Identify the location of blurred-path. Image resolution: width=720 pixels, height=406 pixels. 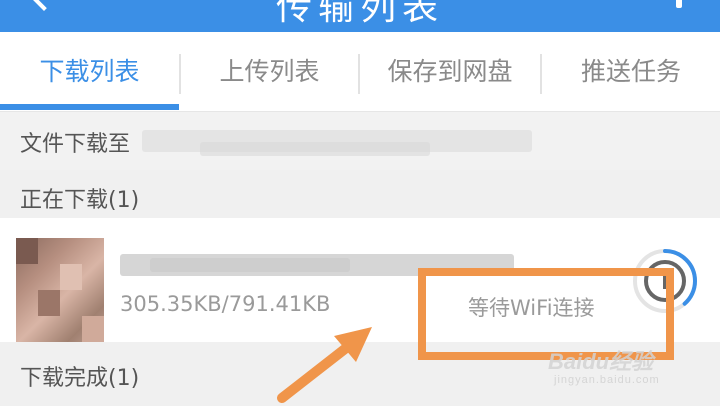
(315, 149).